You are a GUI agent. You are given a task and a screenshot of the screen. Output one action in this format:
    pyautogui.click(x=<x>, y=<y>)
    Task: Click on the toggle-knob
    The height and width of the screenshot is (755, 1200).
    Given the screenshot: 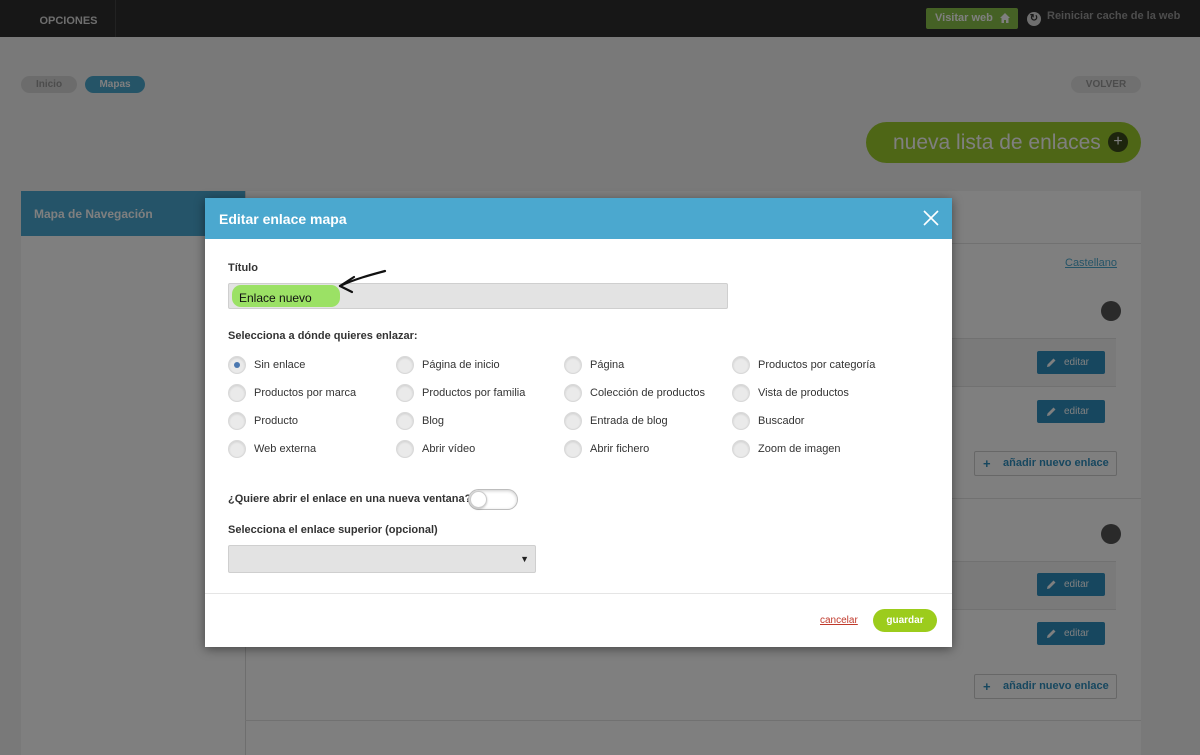 What is the action you would take?
    pyautogui.click(x=478, y=499)
    